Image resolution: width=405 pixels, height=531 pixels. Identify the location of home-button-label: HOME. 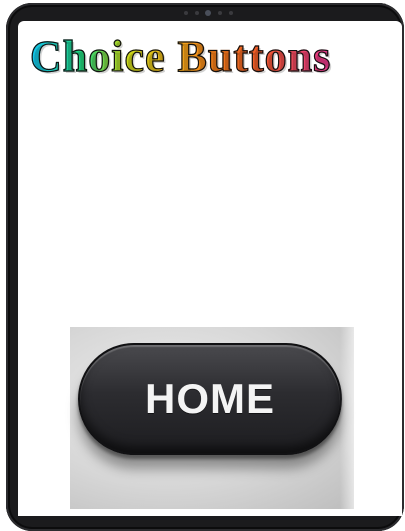
(210, 398).